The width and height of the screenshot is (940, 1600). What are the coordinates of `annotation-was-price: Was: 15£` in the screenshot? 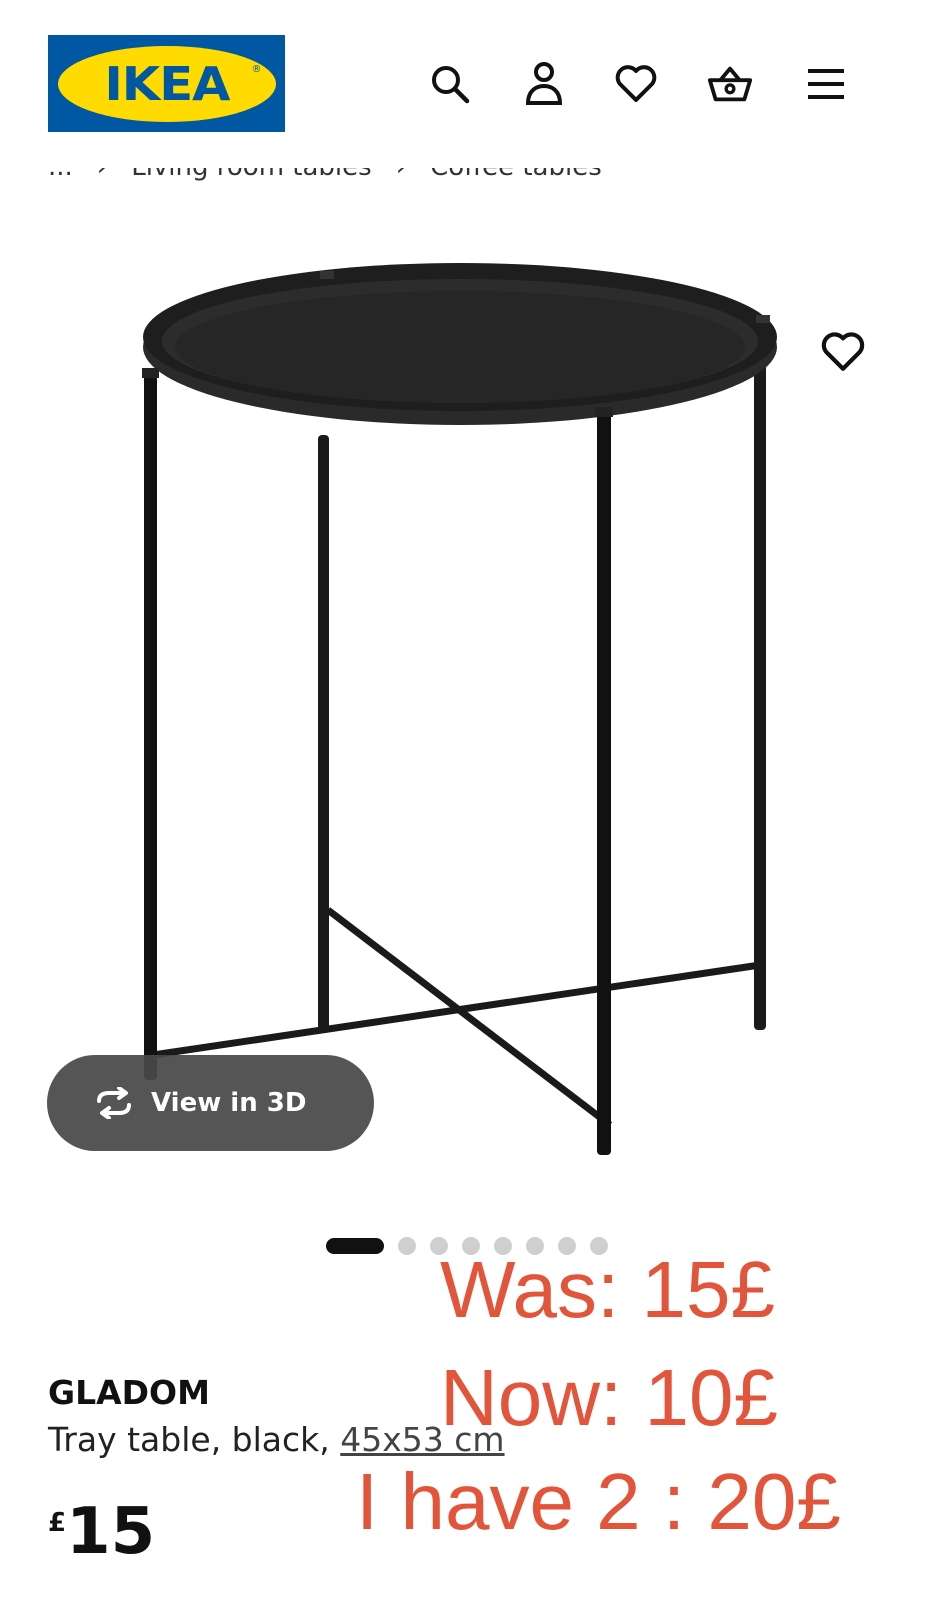 It's located at (607, 1289).